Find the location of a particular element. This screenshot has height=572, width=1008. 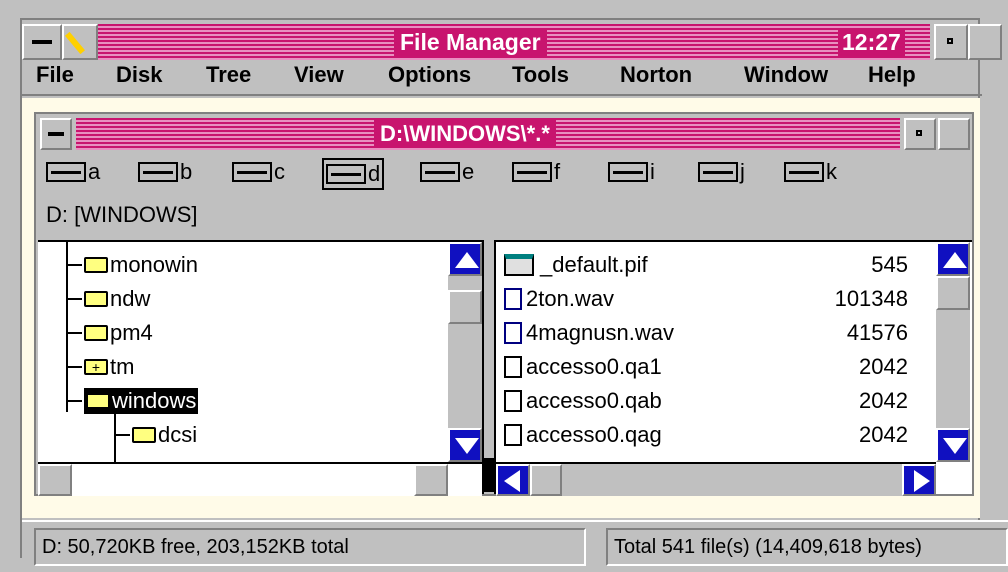

drive-d: d is located at coordinates (353, 174).